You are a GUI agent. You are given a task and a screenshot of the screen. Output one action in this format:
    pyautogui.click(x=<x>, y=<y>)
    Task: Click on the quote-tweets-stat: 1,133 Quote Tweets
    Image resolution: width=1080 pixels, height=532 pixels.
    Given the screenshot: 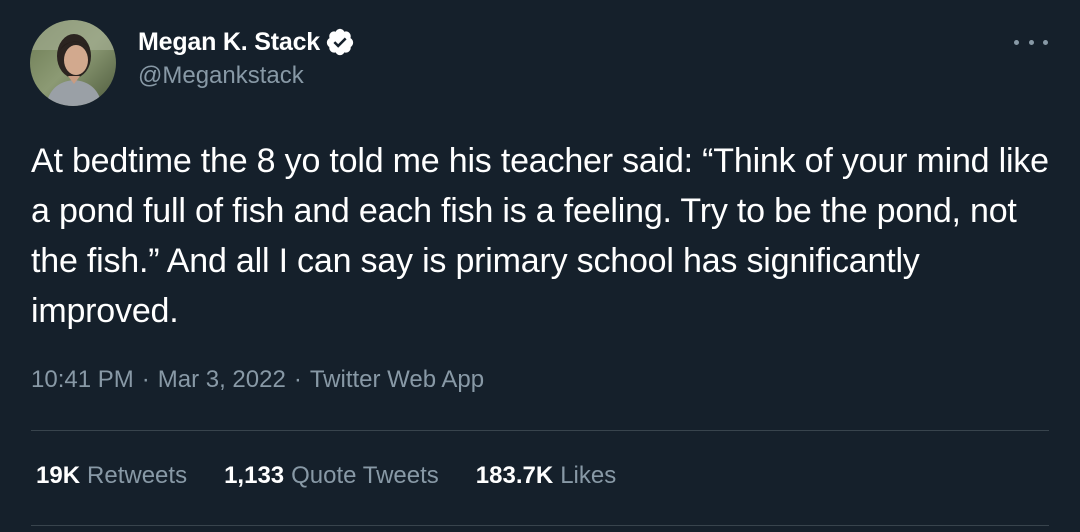 What is the action you would take?
    pyautogui.click(x=331, y=476)
    